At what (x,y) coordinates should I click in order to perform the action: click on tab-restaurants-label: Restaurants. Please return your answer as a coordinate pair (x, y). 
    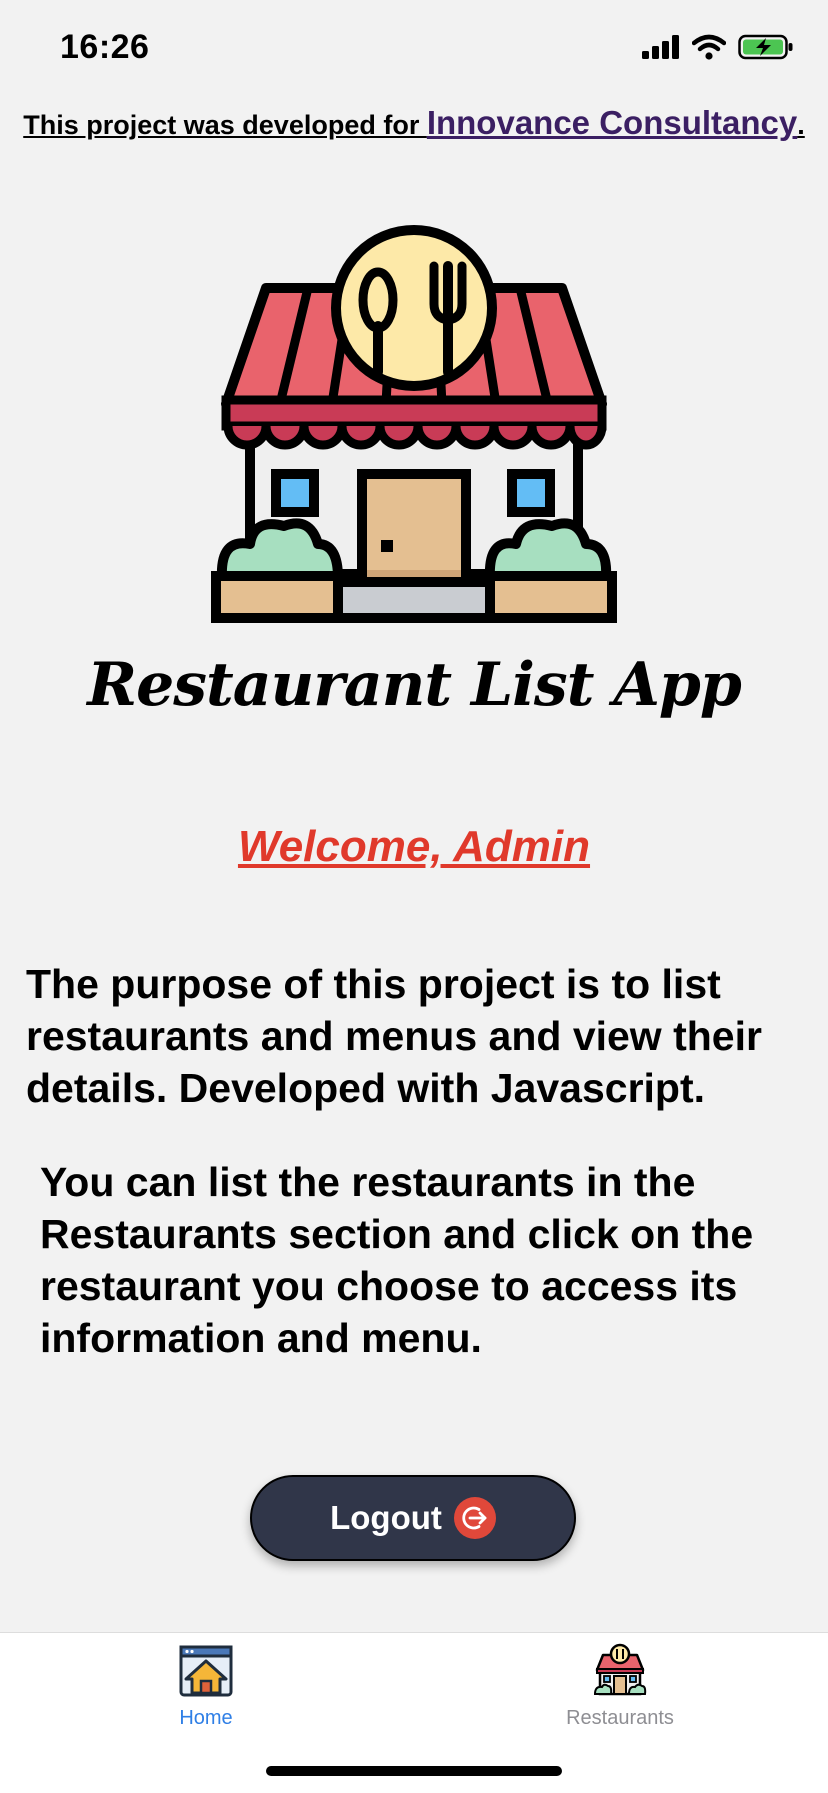
    Looking at the image, I should click on (620, 1718).